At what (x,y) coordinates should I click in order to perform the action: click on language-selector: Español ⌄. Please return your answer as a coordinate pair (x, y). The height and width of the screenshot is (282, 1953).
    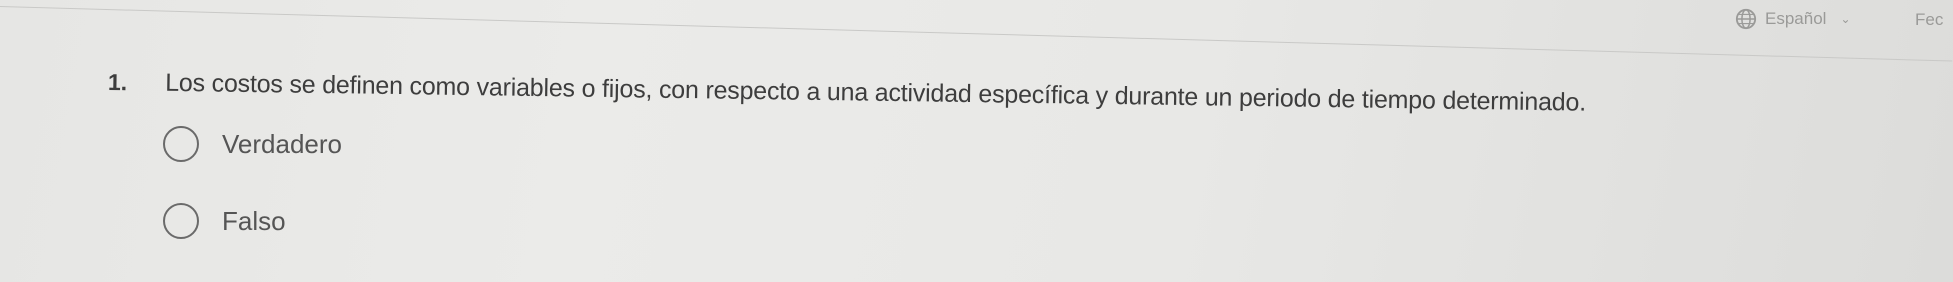
    Looking at the image, I should click on (1793, 19).